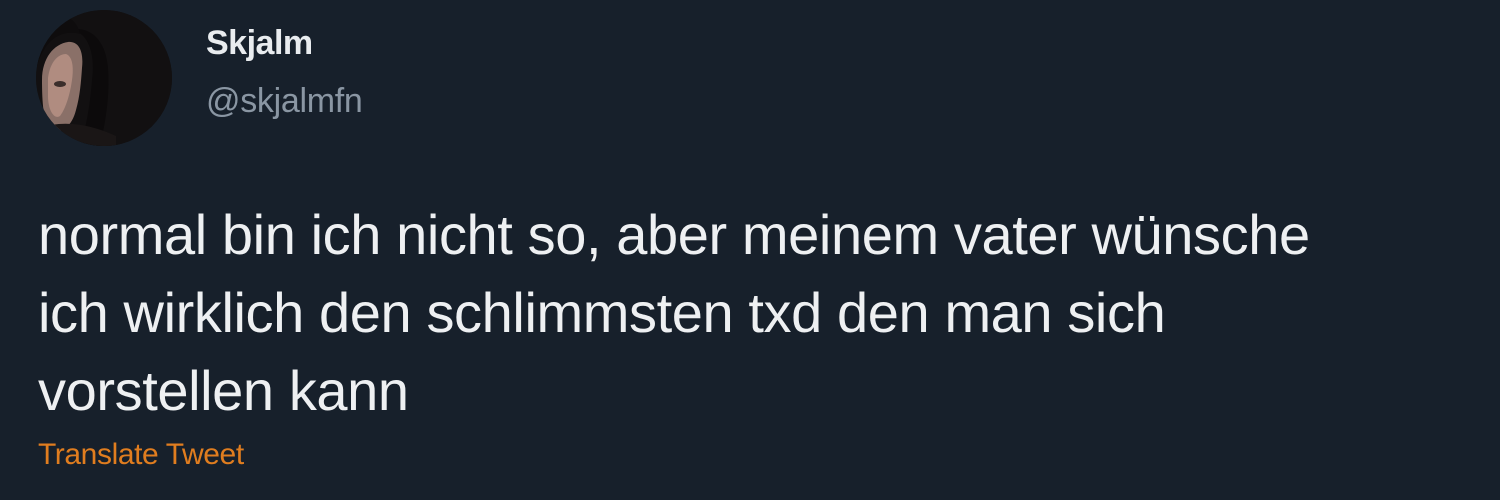 This screenshot has width=1500, height=500. I want to click on author-display-name: Skjalm, so click(259, 43).